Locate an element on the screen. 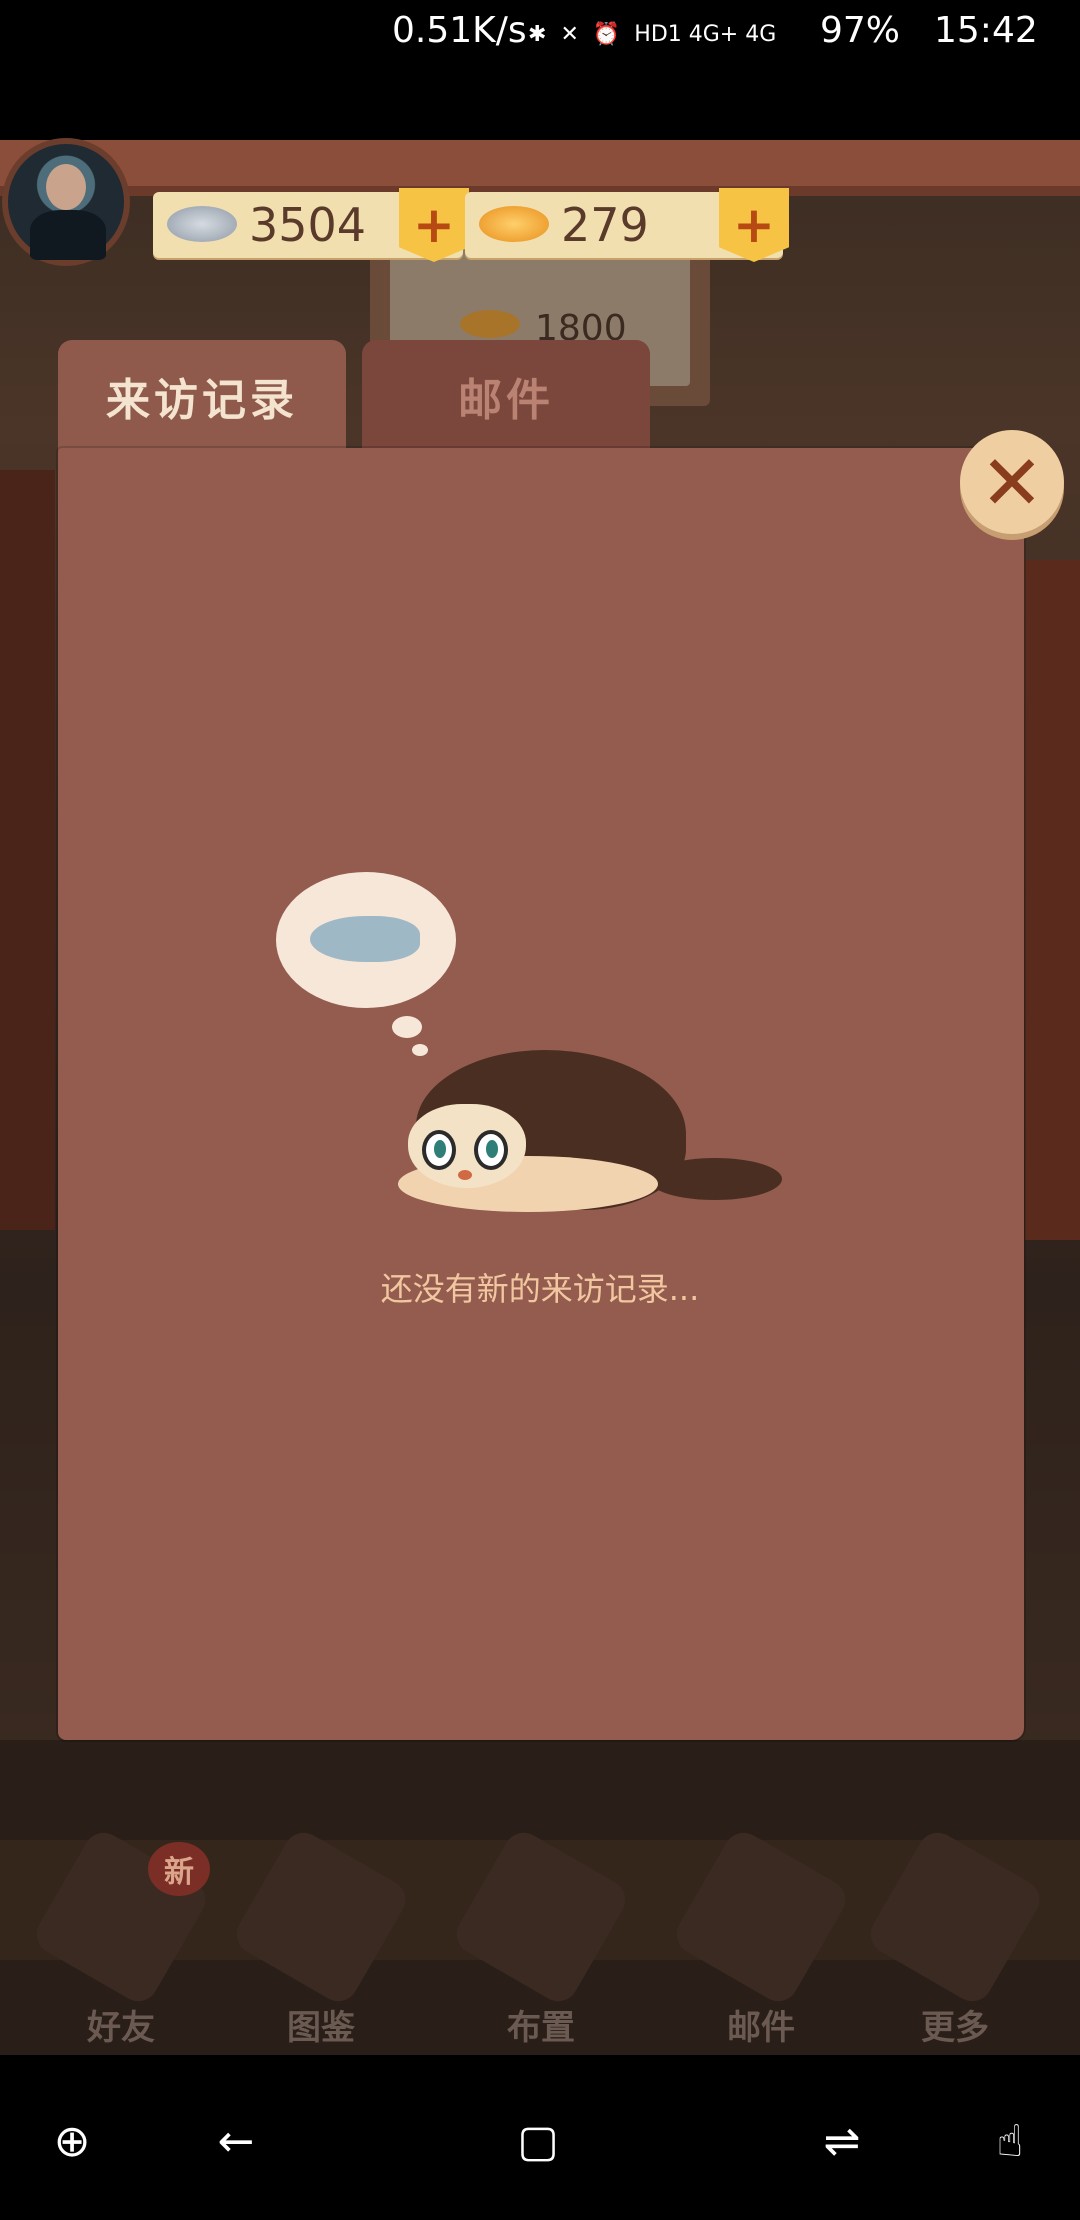 The width and height of the screenshot is (1080, 2220). menu-layout: 布置 is located at coordinates (541, 1936).